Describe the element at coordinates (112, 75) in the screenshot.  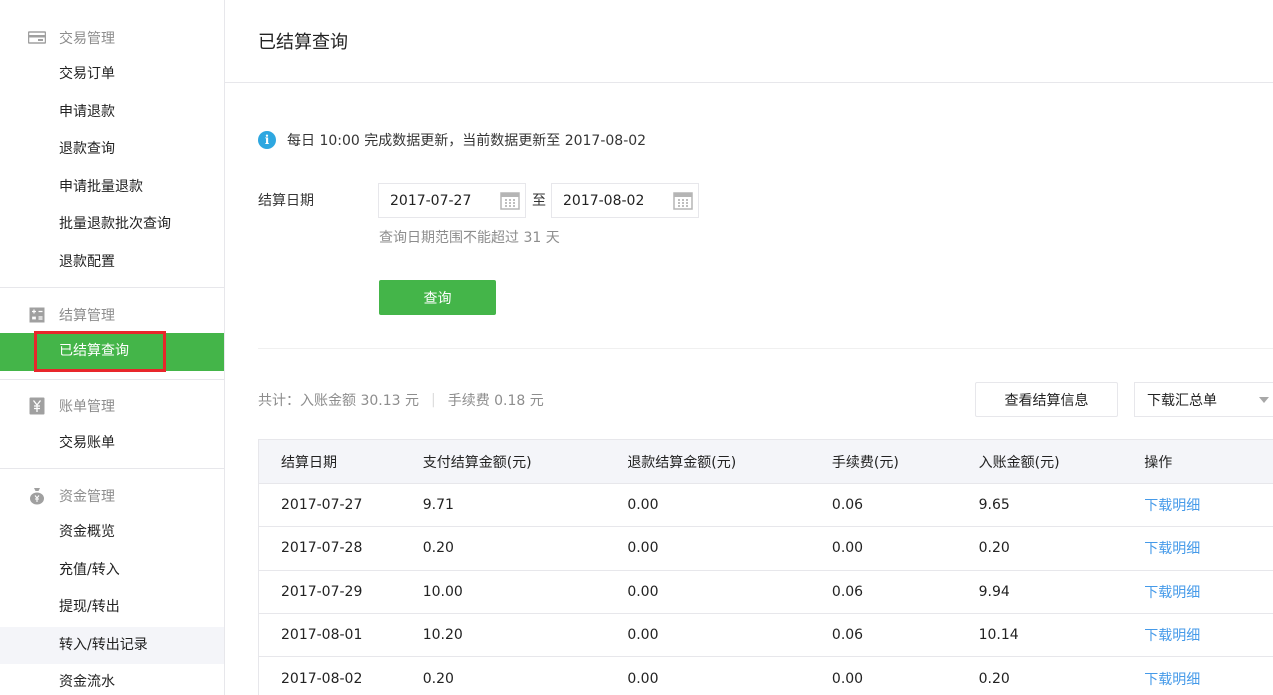
I see `sidebar-item-orders: 交易订单` at that location.